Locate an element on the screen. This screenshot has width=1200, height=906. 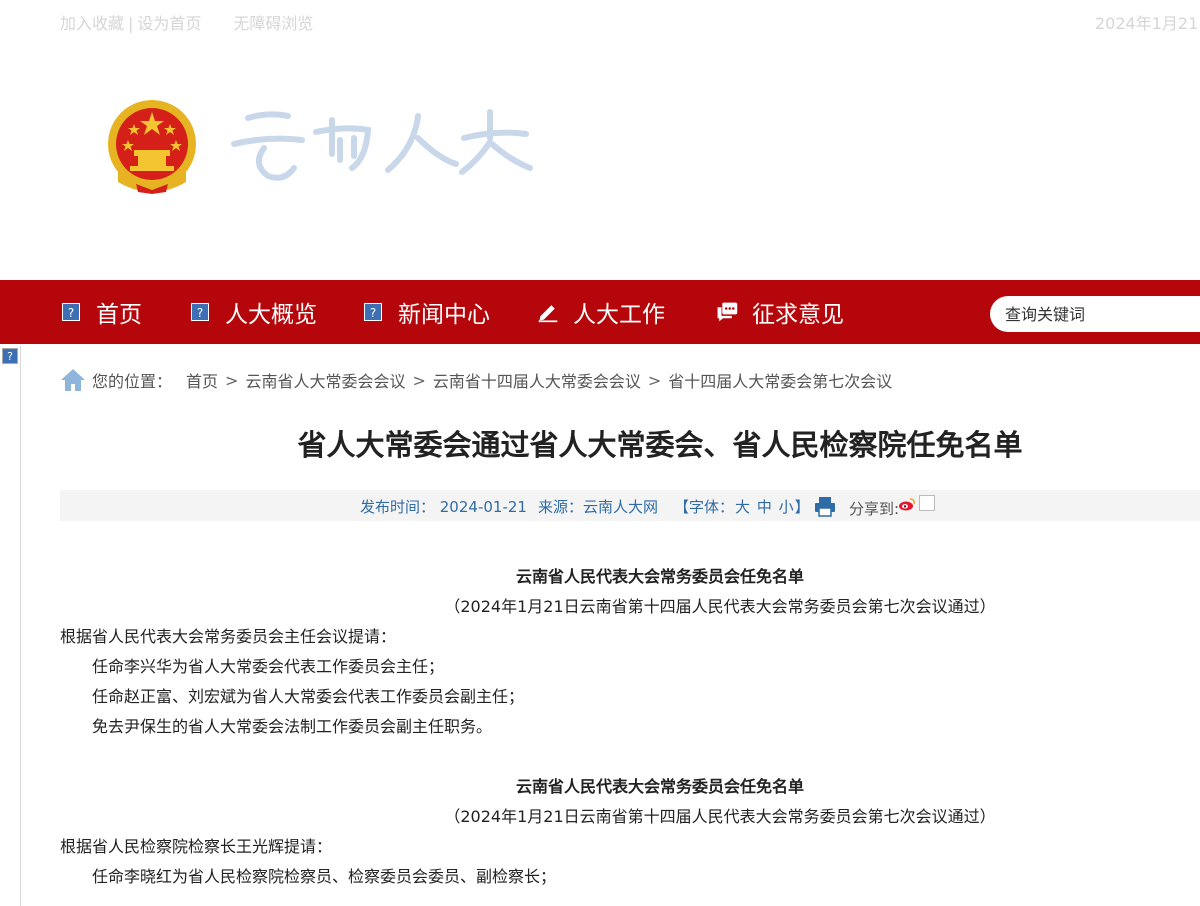
utility-links: 加入收藏 | 设为首页 无障碍浏览 is located at coordinates (186, 22).